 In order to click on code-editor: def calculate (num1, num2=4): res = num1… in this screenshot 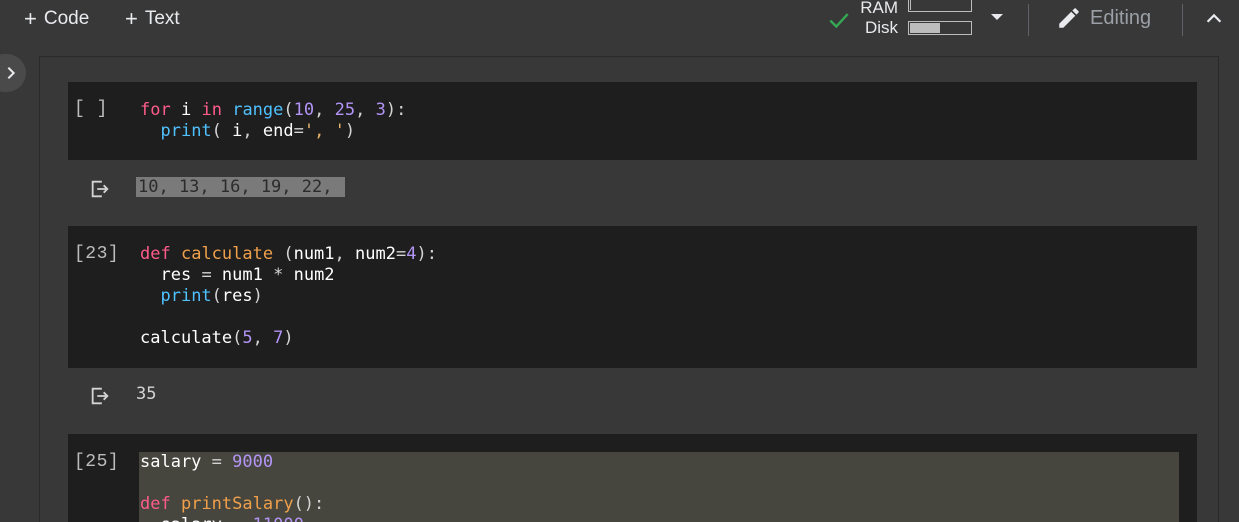, I will do `click(288, 296)`.